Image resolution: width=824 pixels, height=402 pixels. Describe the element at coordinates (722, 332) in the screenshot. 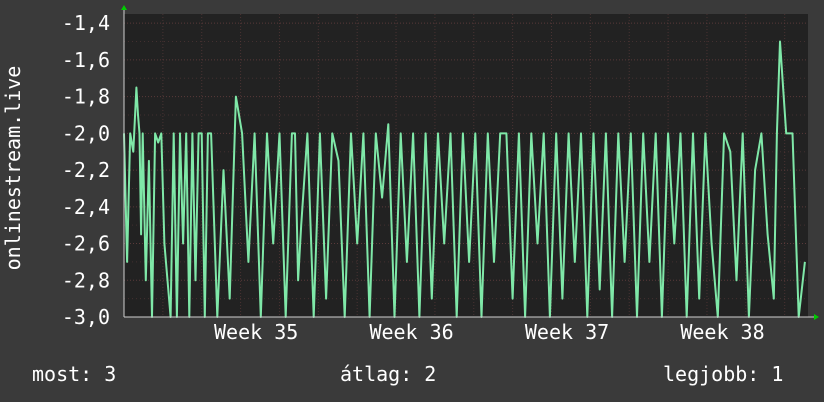

I see `x-tick-label: Week 38` at that location.